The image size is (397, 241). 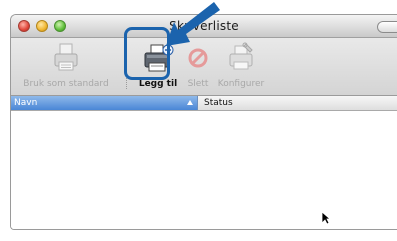 What do you see at coordinates (26, 103) in the screenshot?
I see `column-header-name-label: Navn` at bounding box center [26, 103].